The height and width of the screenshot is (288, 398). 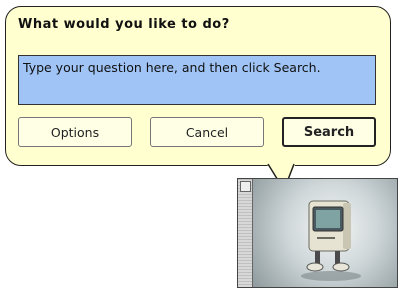 What do you see at coordinates (245, 233) in the screenshot?
I see `assistant-scrollbar` at bounding box center [245, 233].